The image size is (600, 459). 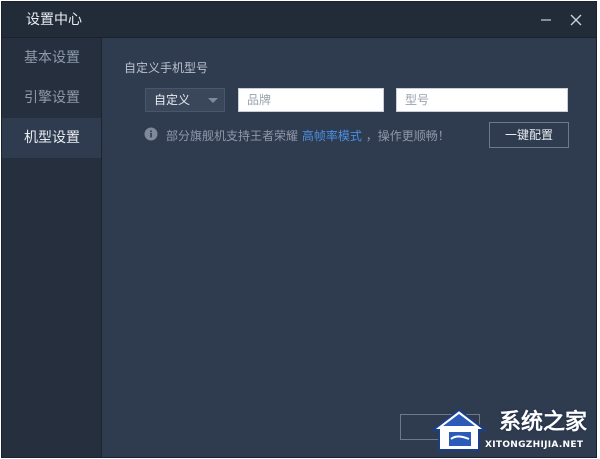 What do you see at coordinates (529, 135) in the screenshot?
I see `one-click-config-button: 一键配置` at bounding box center [529, 135].